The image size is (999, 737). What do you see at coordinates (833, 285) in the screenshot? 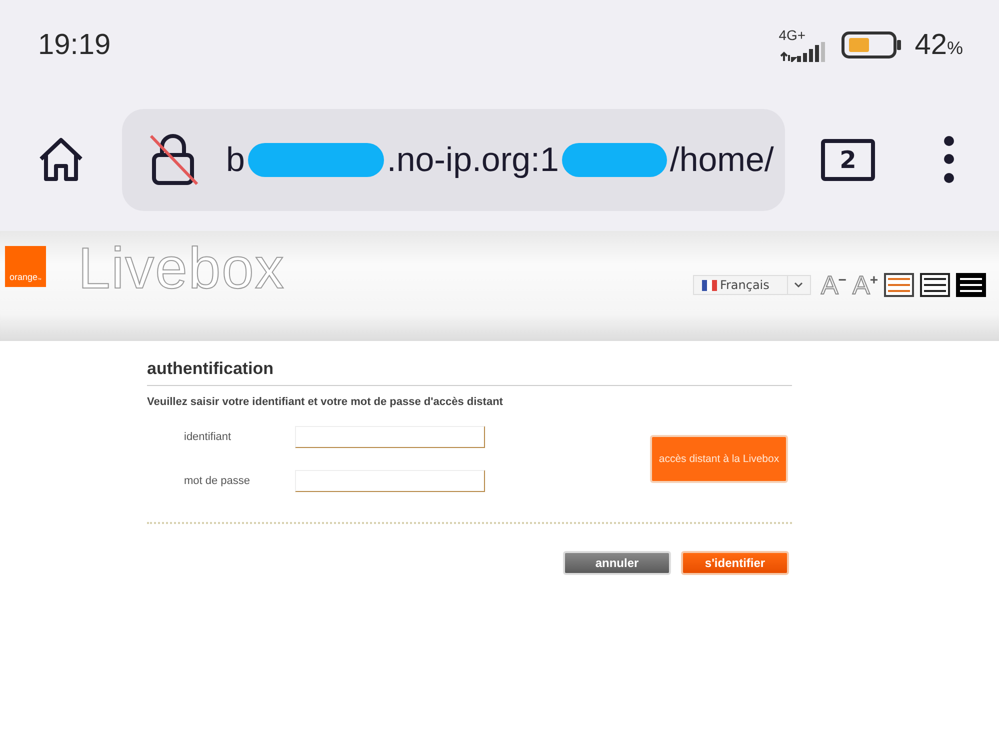
I see `font-size-button: A$^{−}$` at bounding box center [833, 285].